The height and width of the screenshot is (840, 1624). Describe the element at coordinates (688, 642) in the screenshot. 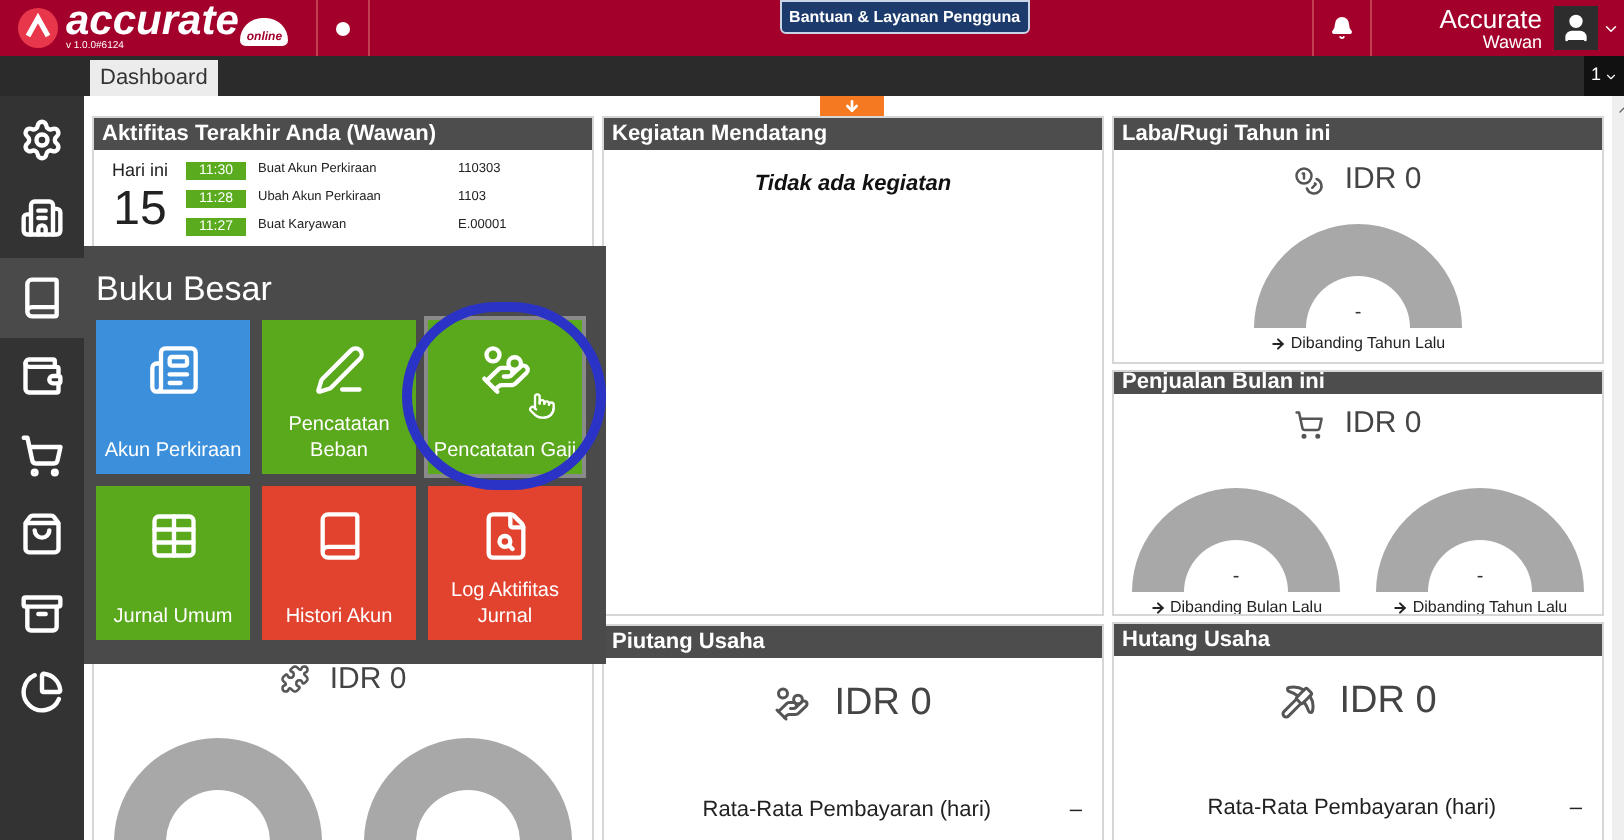

I see `panel-title: Piutang Usaha` at that location.